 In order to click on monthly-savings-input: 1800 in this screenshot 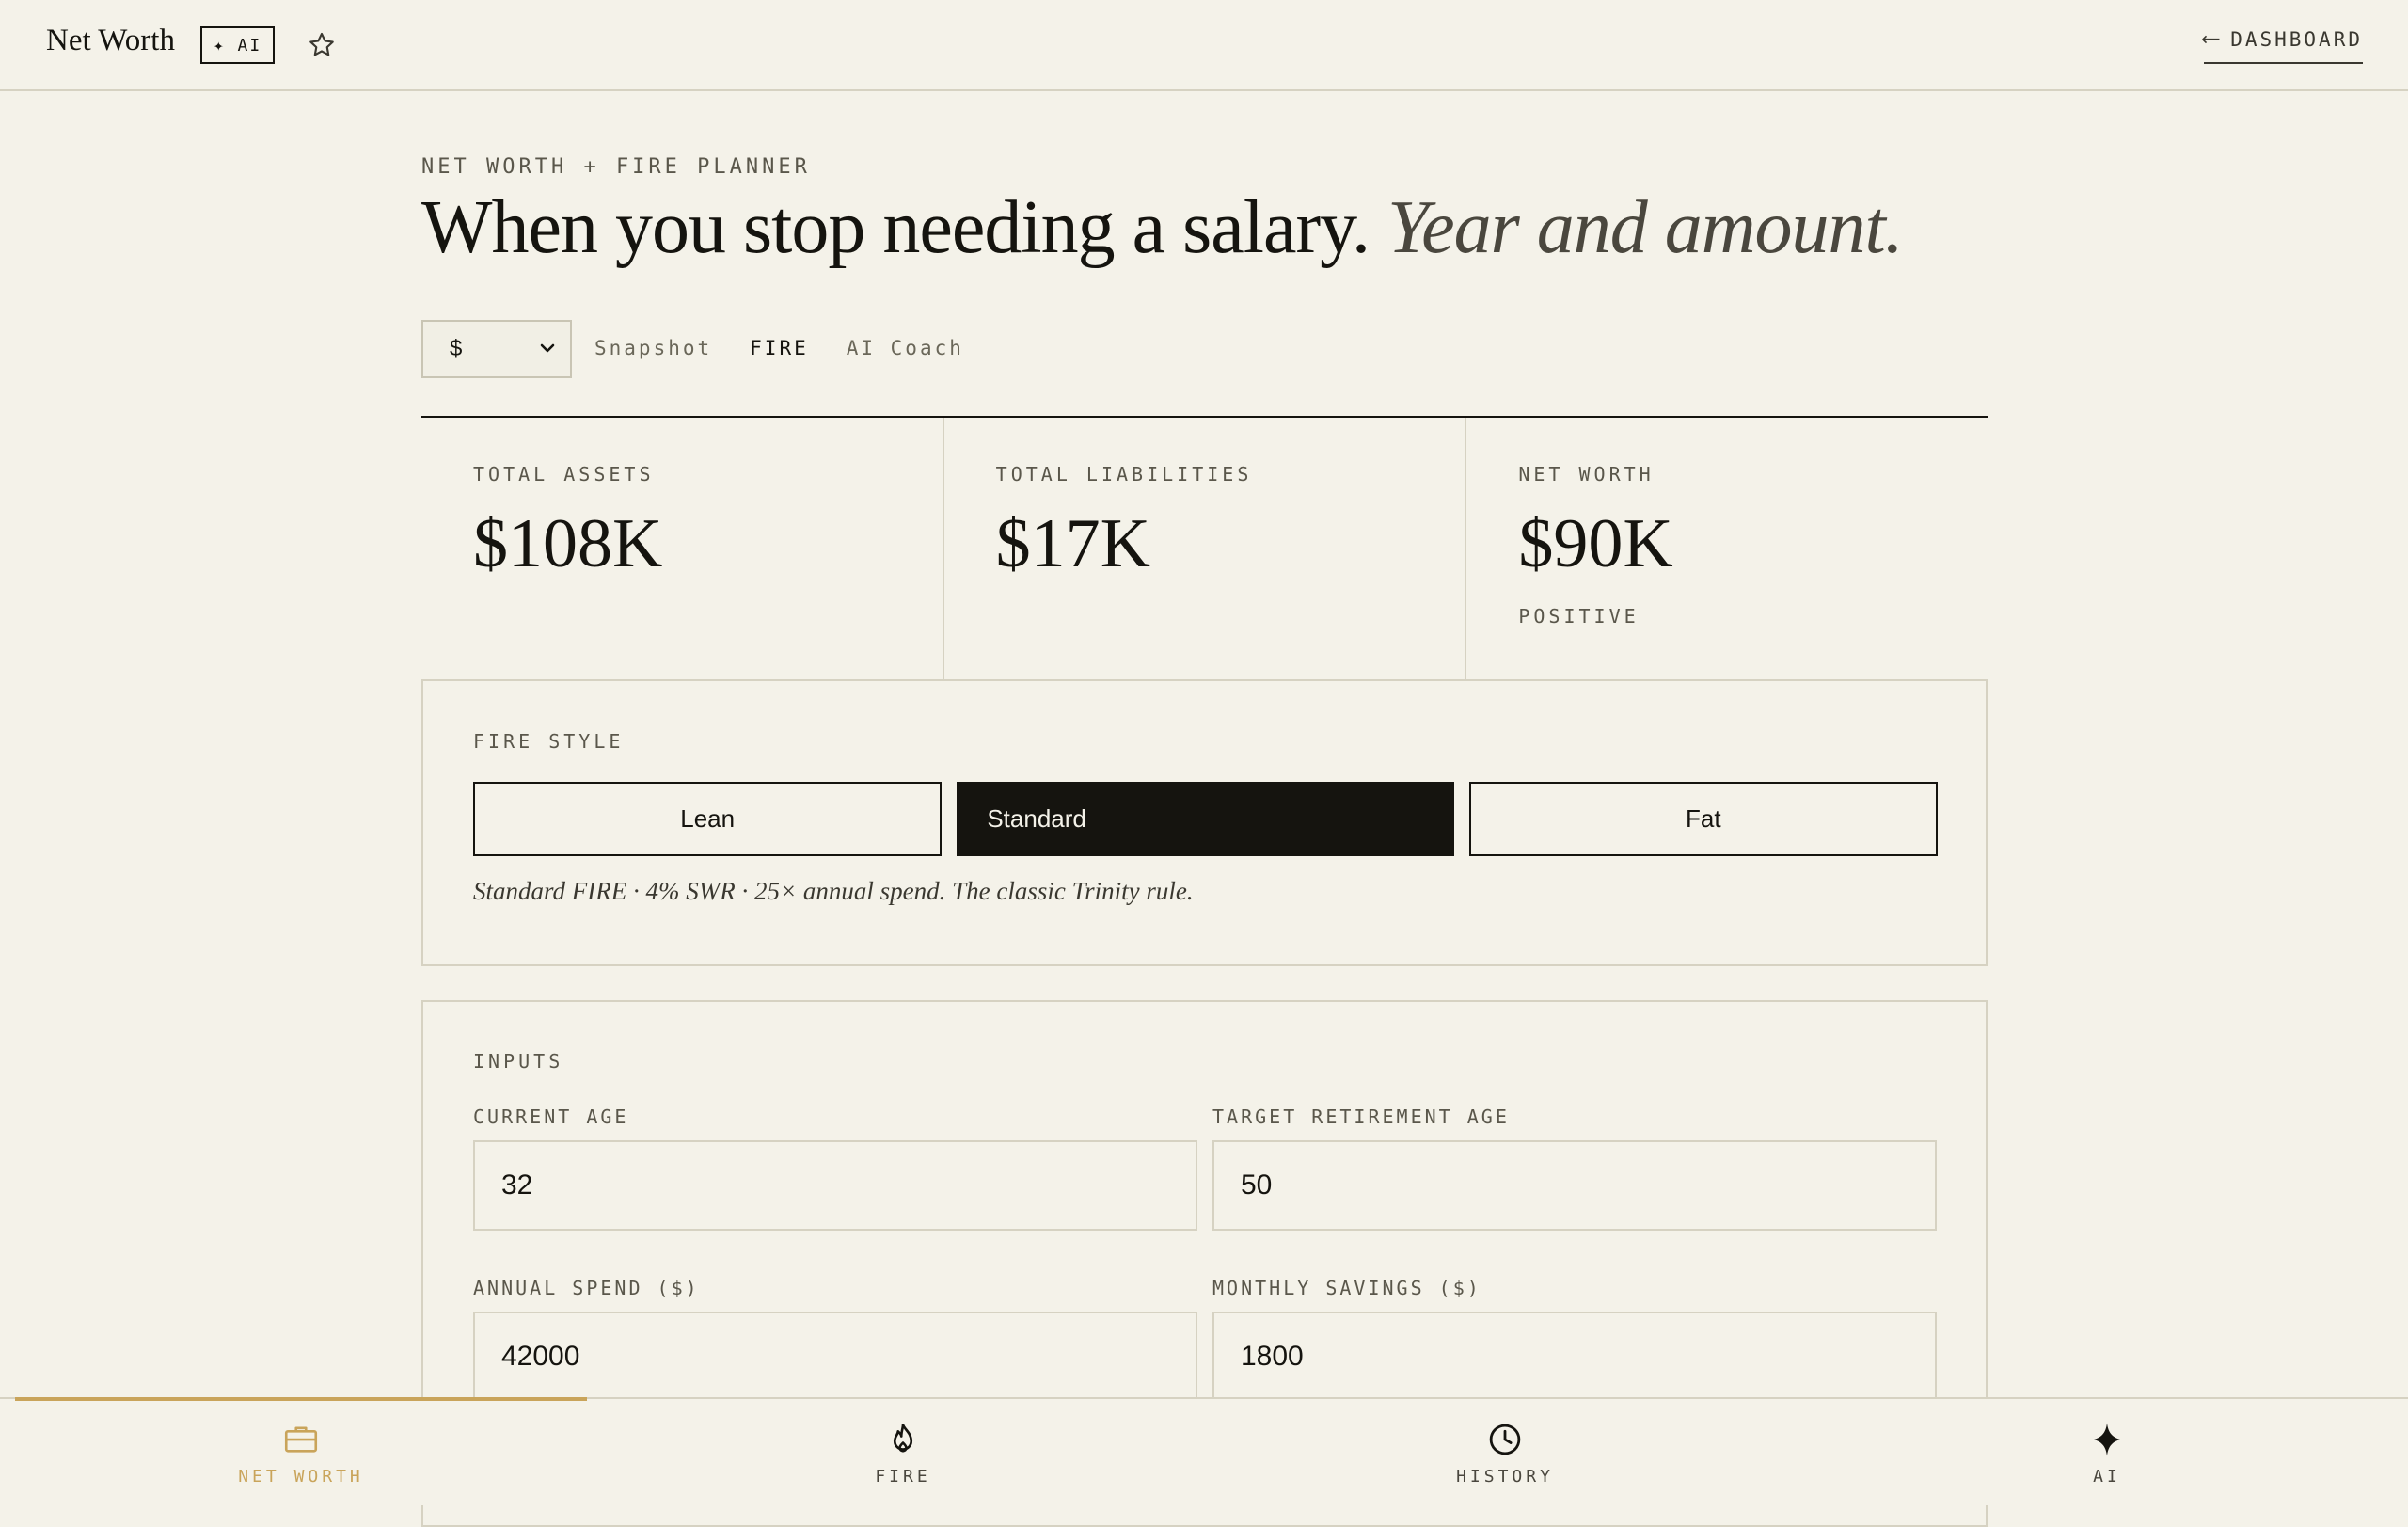, I will do `click(1574, 1357)`.